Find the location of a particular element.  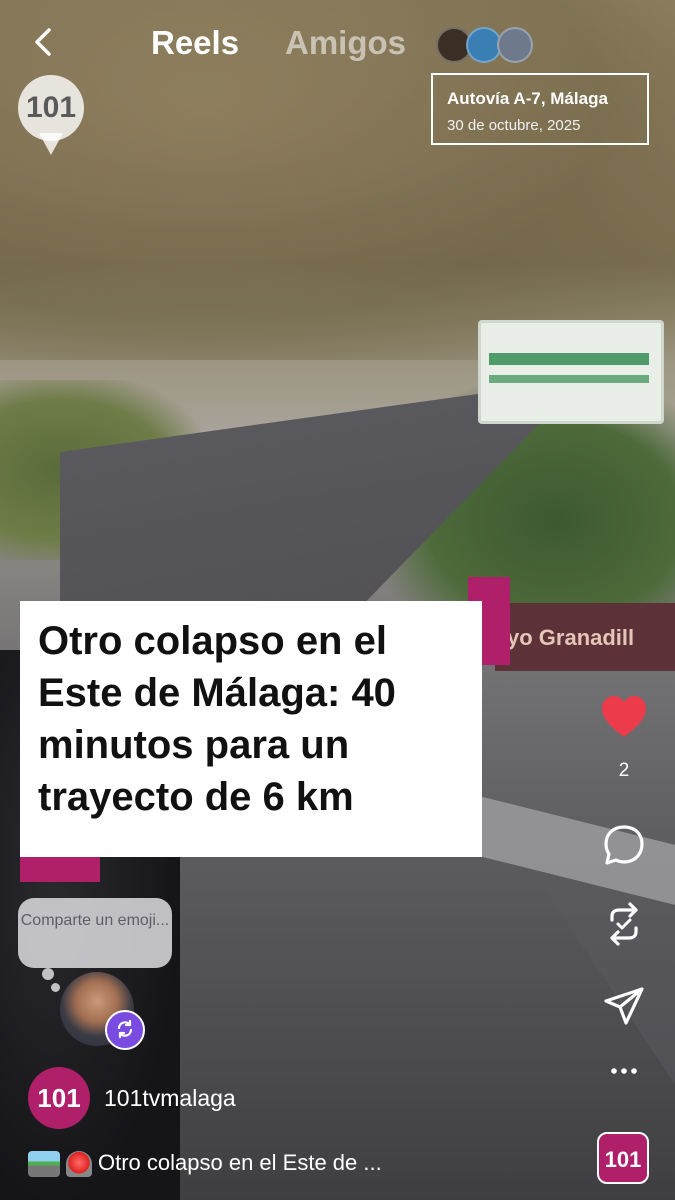

send-icon is located at coordinates (624, 1006).